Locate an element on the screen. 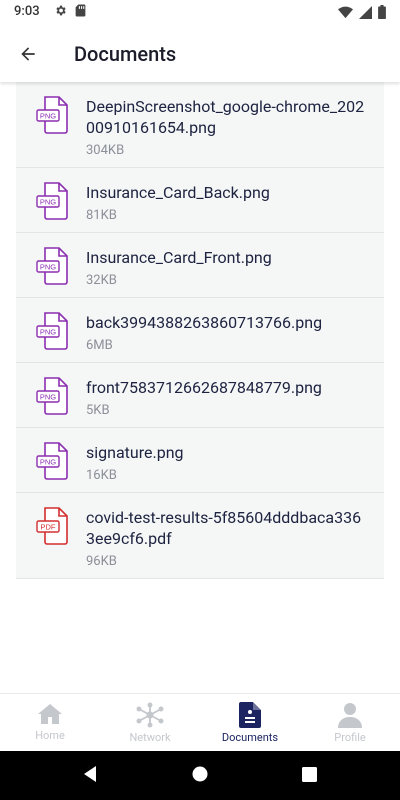 The height and width of the screenshot is (800, 400). document-item: PNG Insurance_Card_Back.png 81KB is located at coordinates (200, 200).